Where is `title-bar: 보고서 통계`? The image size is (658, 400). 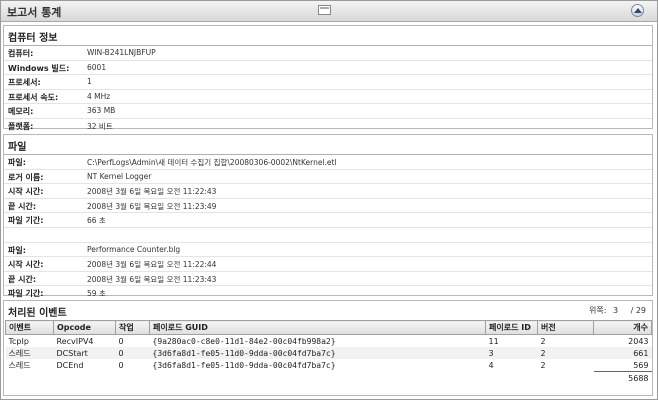 title-bar: 보고서 통계 is located at coordinates (329, 11).